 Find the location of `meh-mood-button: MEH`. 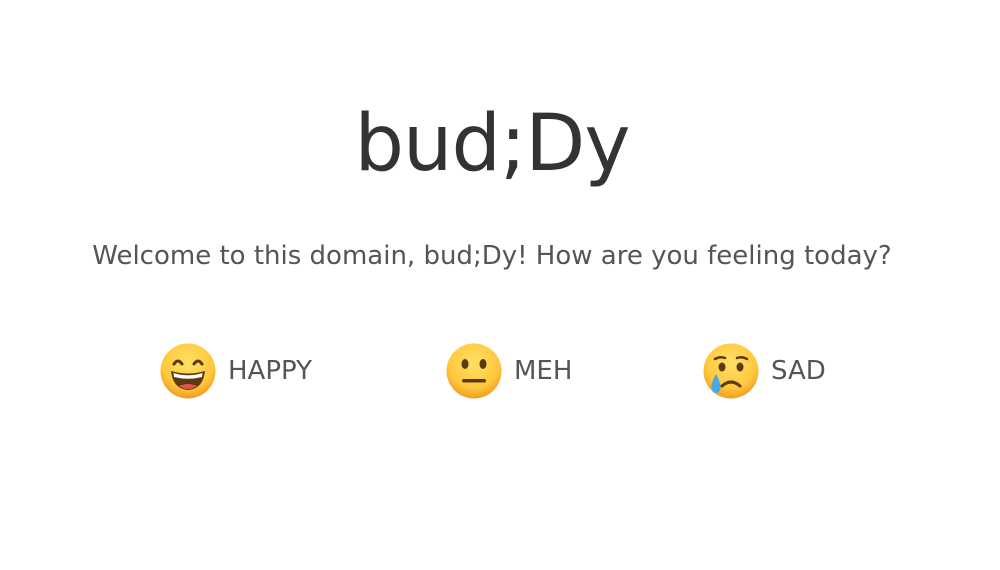

meh-mood-button: MEH is located at coordinates (508, 371).